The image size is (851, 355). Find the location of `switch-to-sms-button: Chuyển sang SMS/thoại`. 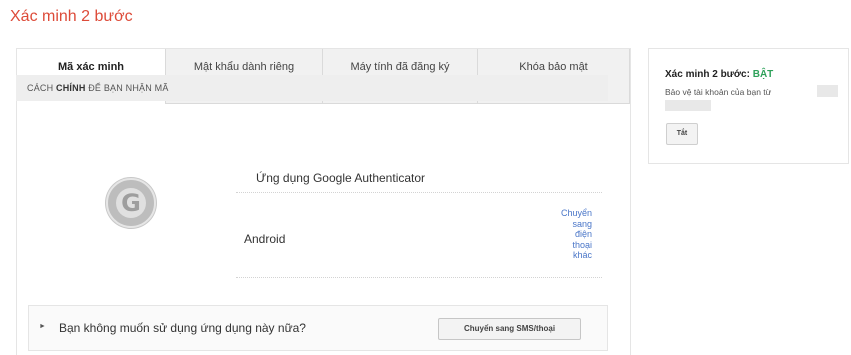

switch-to-sms-button: Chuyển sang SMS/thoại is located at coordinates (509, 329).